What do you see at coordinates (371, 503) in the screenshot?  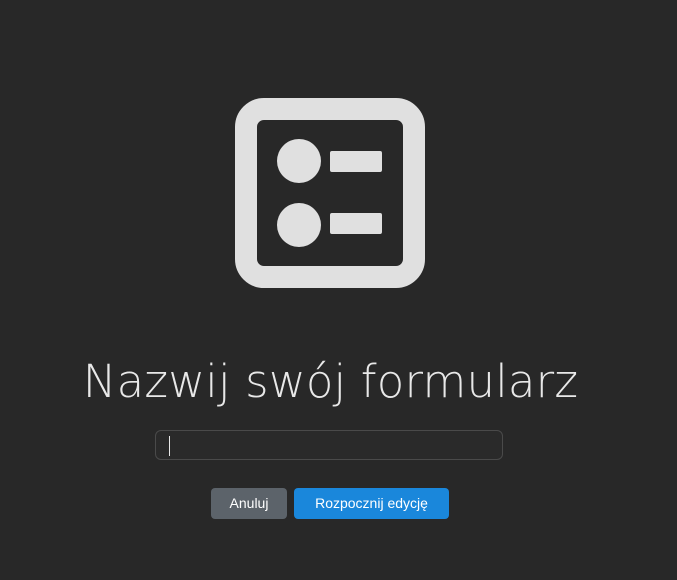 I see `start-editing-button: Rozpocznij edycję` at bounding box center [371, 503].